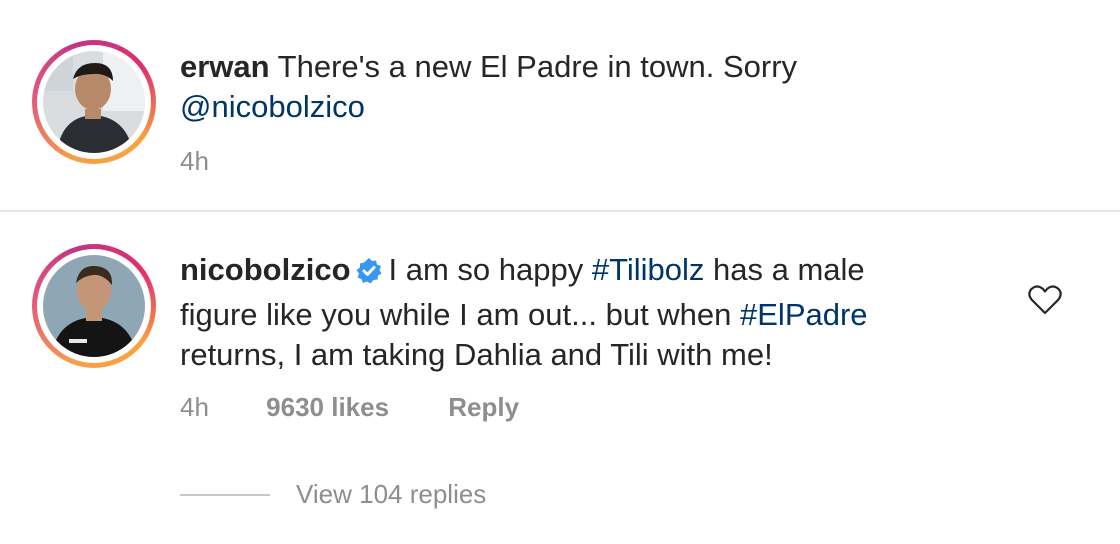 This screenshot has height=544, width=1120. Describe the element at coordinates (327, 407) in the screenshot. I see `likes-count: 9630 likes` at that location.